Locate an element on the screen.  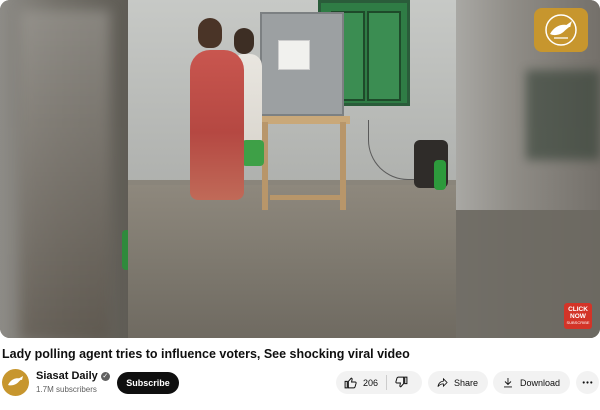
more-horizontal-icon is located at coordinates (587, 382).